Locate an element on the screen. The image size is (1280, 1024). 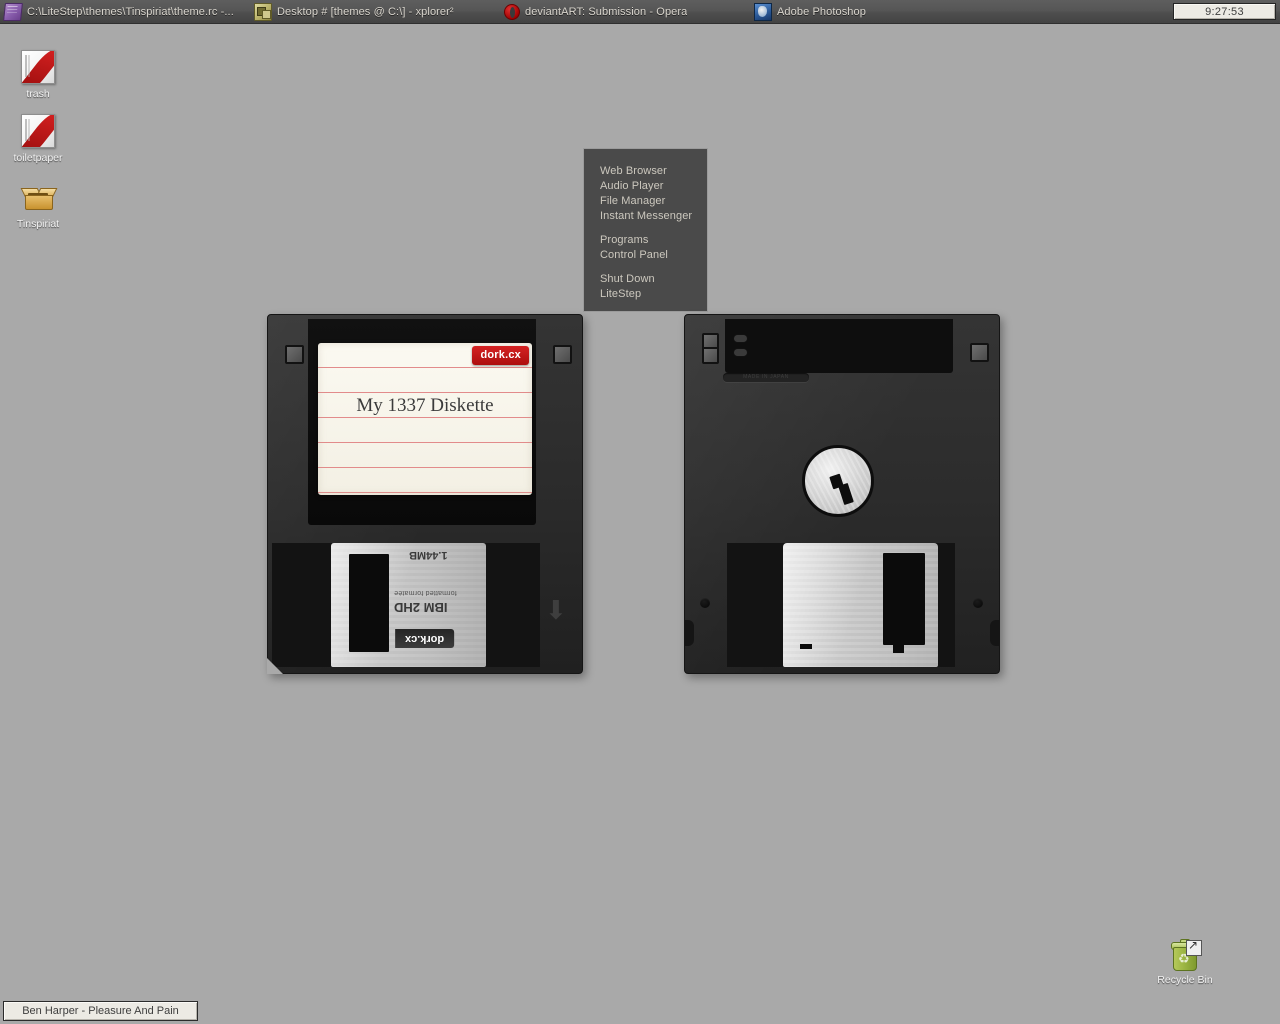
taskbar-task-label: Desktop # [themes @ C:\] - xplorer² is located at coordinates (365, 11).